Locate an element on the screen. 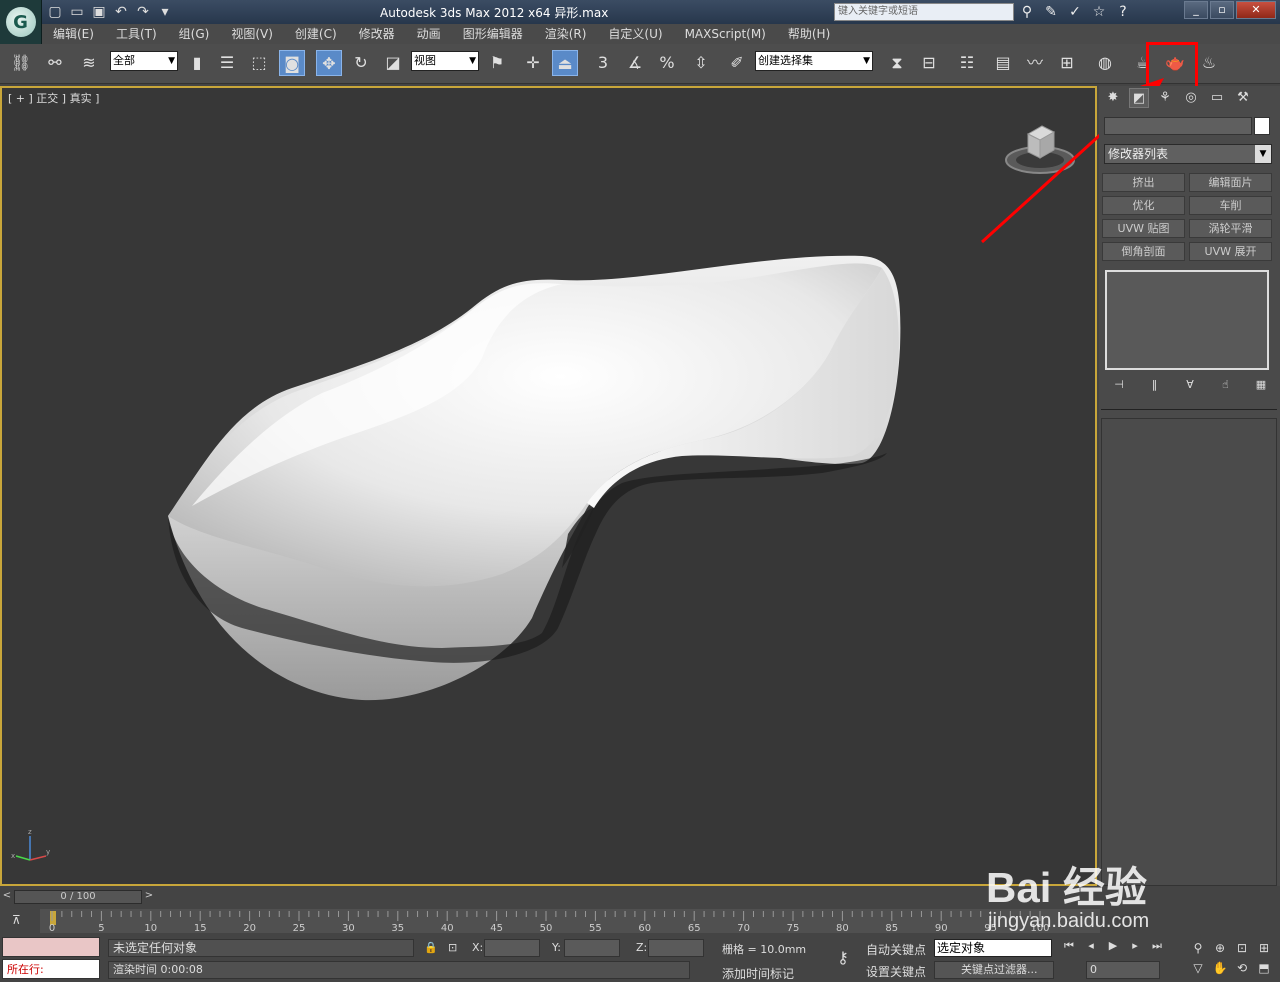 The image size is (1280, 982). goto-start-icon: ⏮ is located at coordinates (1069, 946).